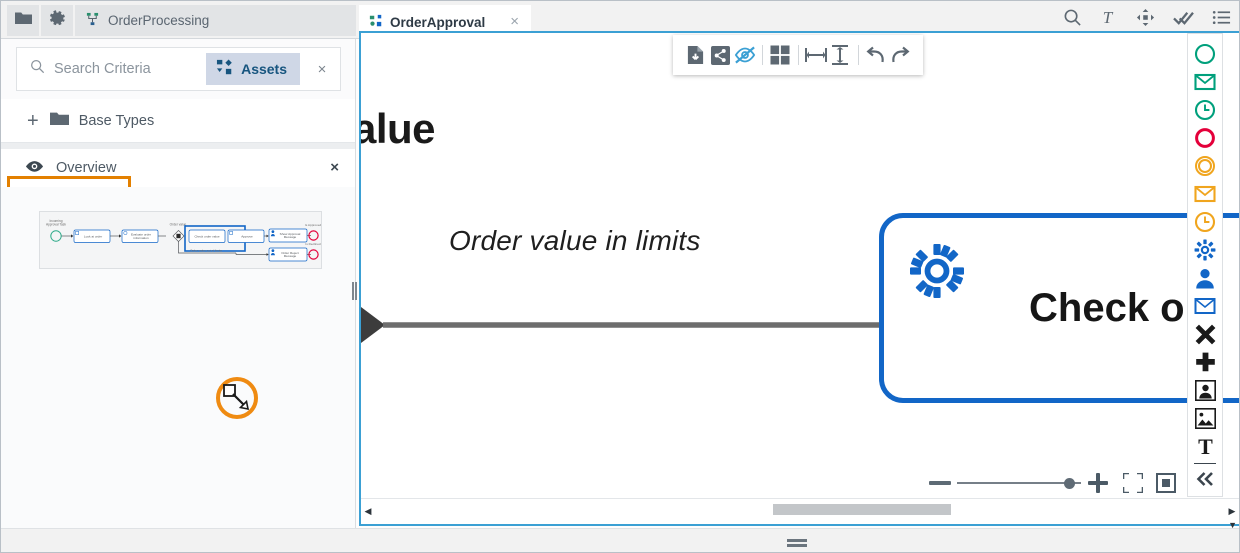 The height and width of the screenshot is (553, 1240). I want to click on redo-icon, so click(900, 55).